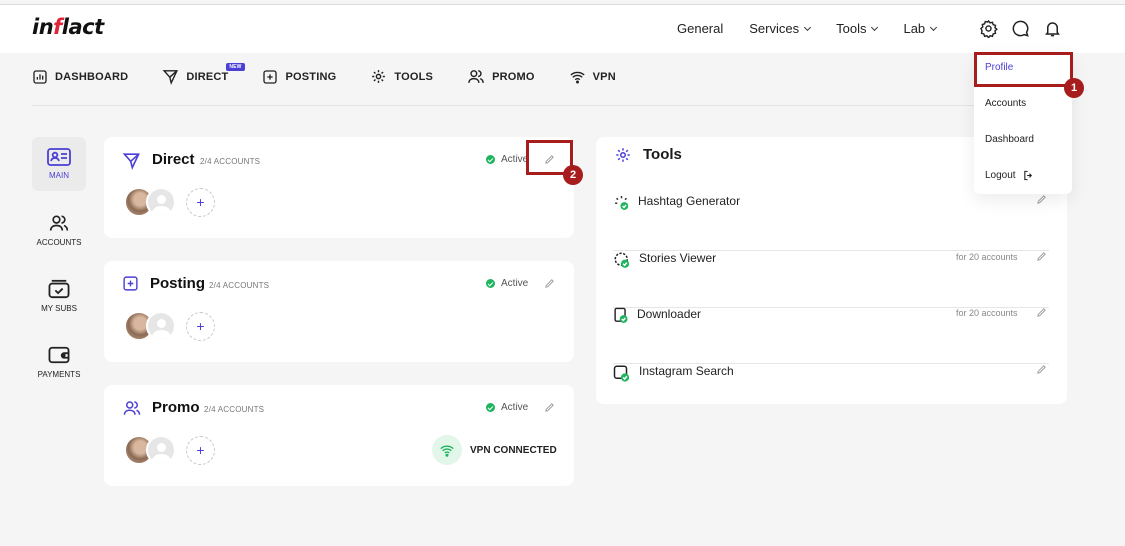  What do you see at coordinates (831, 279) in the screenshot?
I see `tool-row-stories-viewer: Stories Viewer for 20 accounts` at bounding box center [831, 279].